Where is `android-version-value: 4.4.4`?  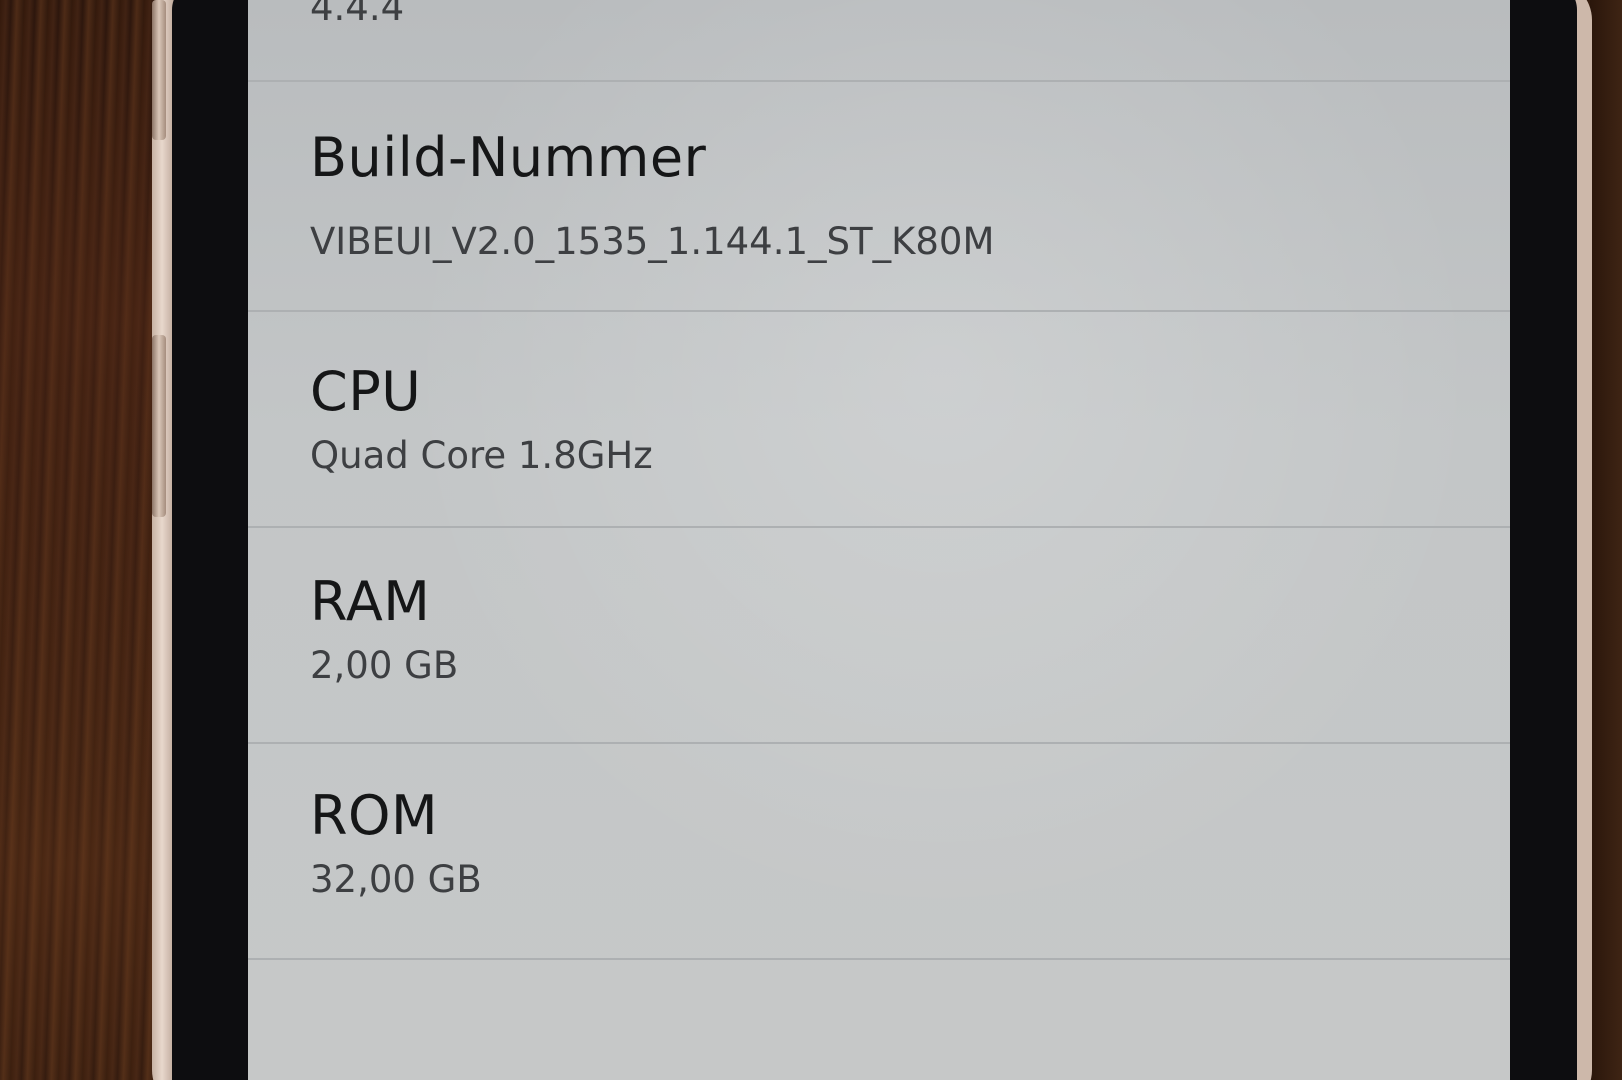
android-version-value: 4.4.4 is located at coordinates (357, 14).